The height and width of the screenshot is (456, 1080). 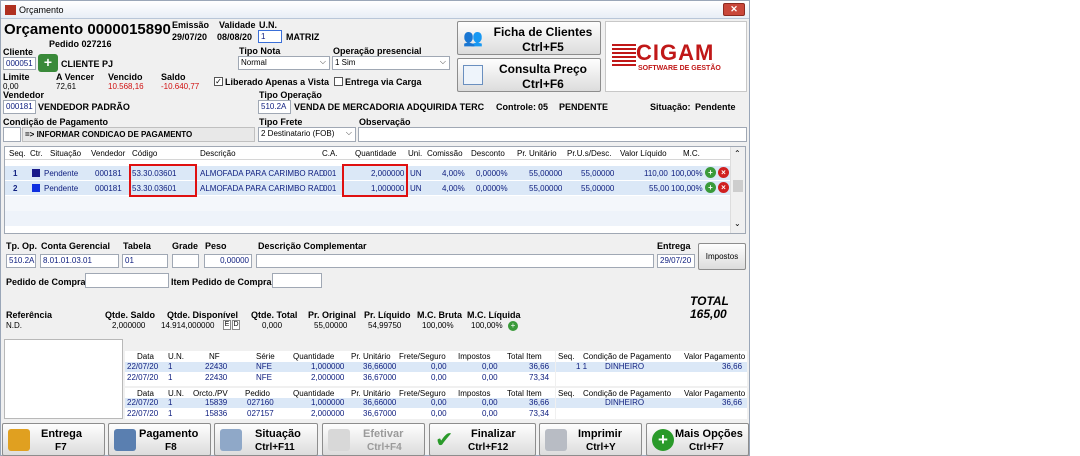 What do you see at coordinates (590, 439) in the screenshot?
I see `imprimir-button: Imprimir Ctrl+Y` at bounding box center [590, 439].